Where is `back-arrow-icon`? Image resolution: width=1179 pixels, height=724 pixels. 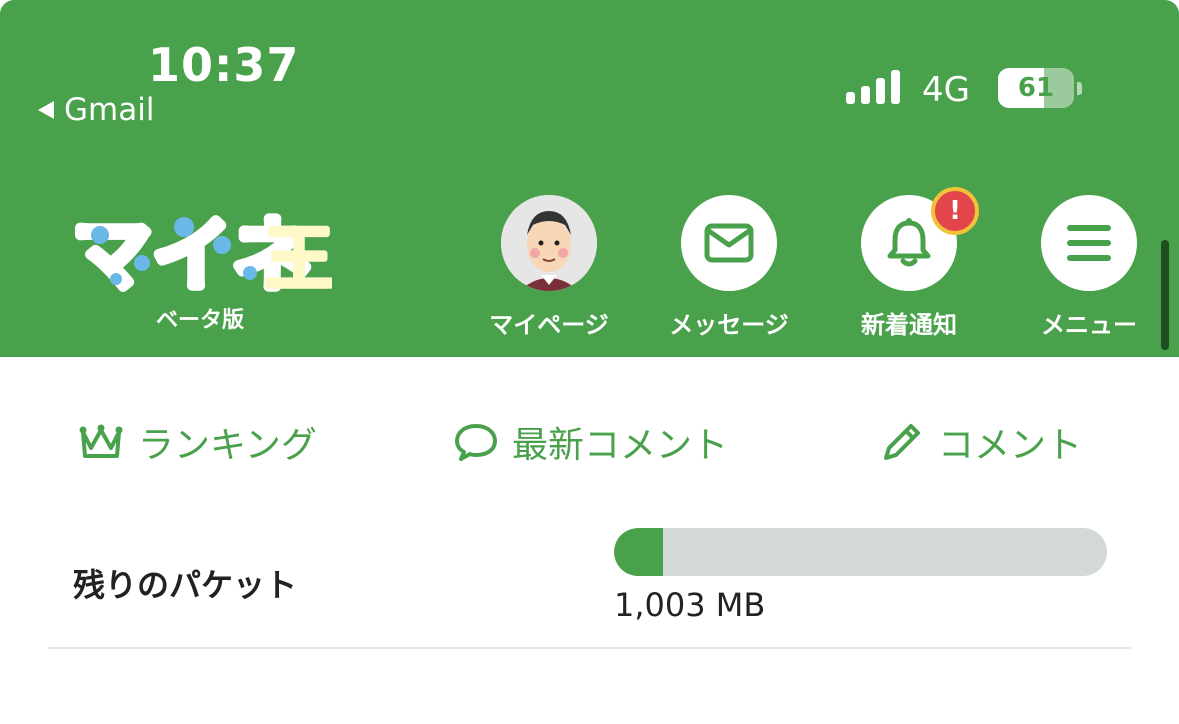 back-arrow-icon is located at coordinates (46, 110).